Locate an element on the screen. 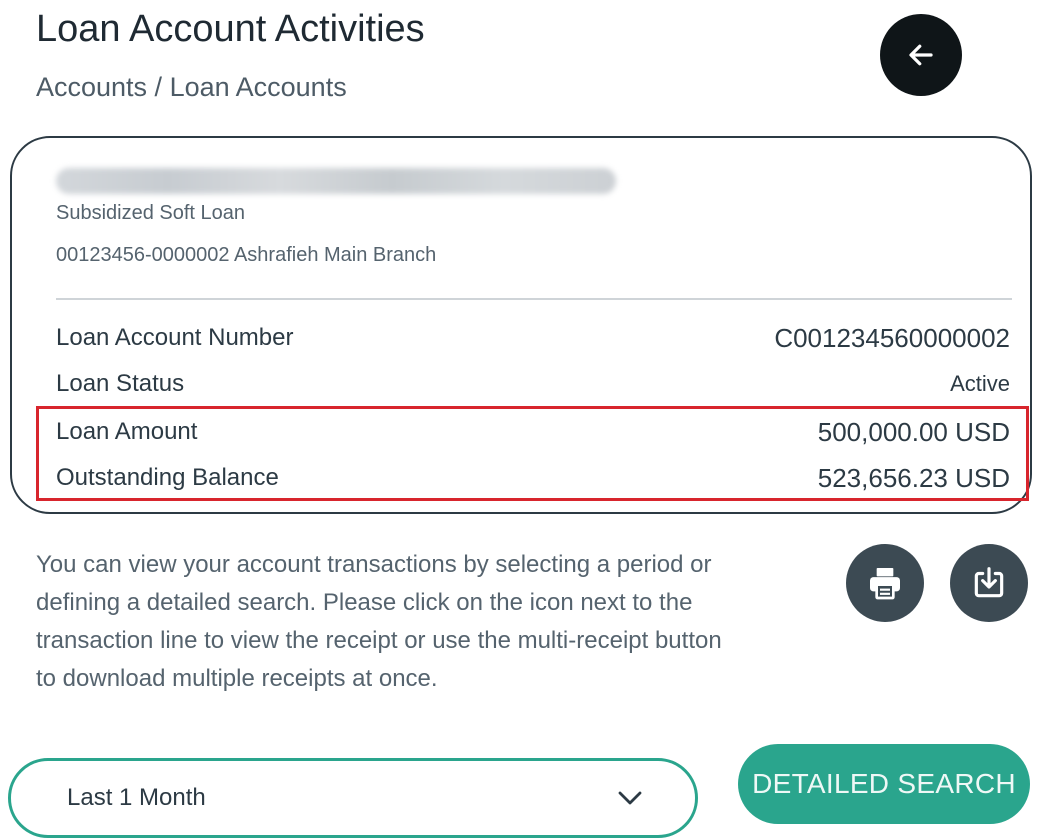  detail-value: C001234560000002 is located at coordinates (892, 337).